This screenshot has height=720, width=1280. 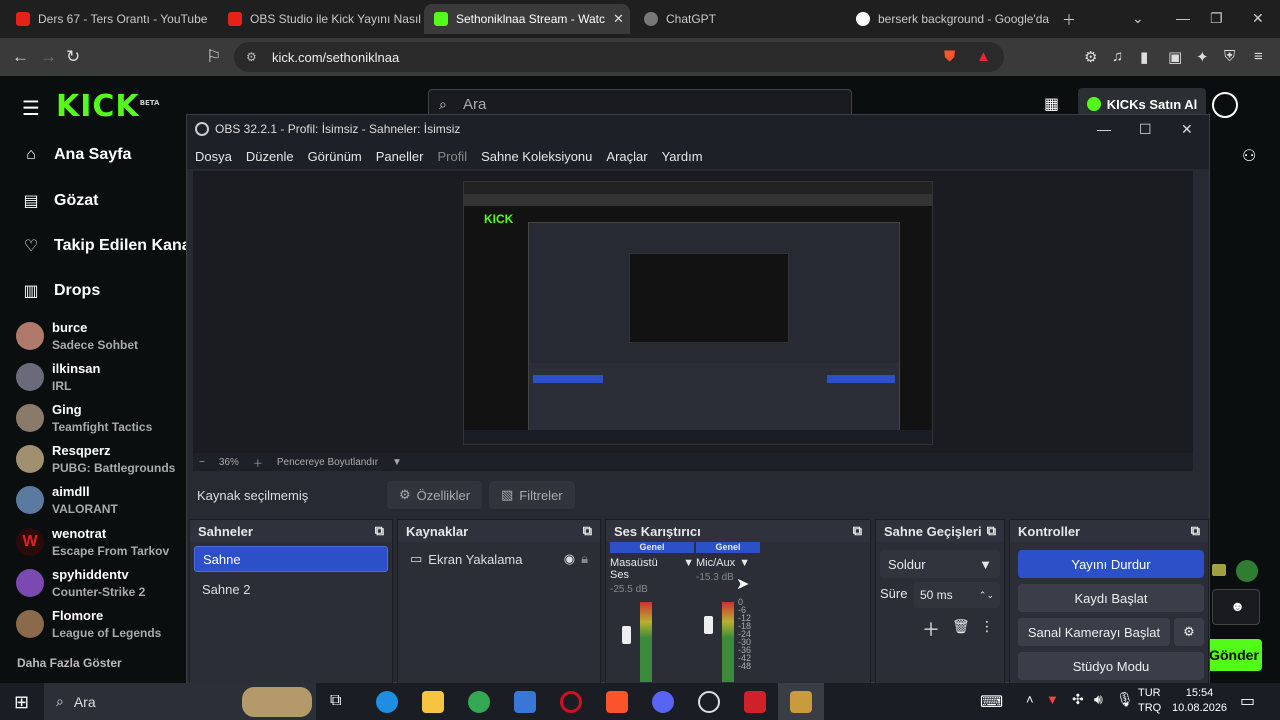 I want to click on channel-item: Ging Teamfight Tactics, so click(x=84, y=418).